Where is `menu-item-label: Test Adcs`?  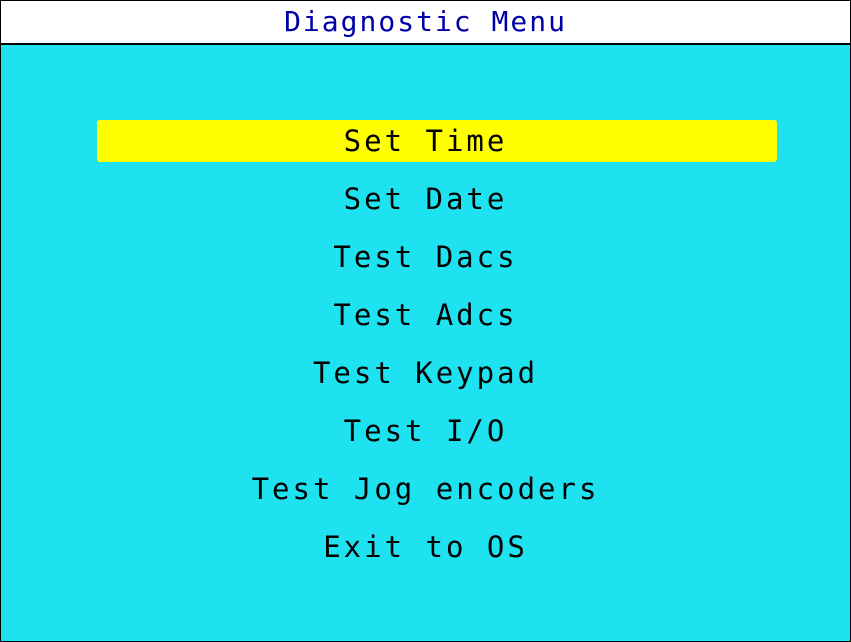 menu-item-label: Test Adcs is located at coordinates (425, 315).